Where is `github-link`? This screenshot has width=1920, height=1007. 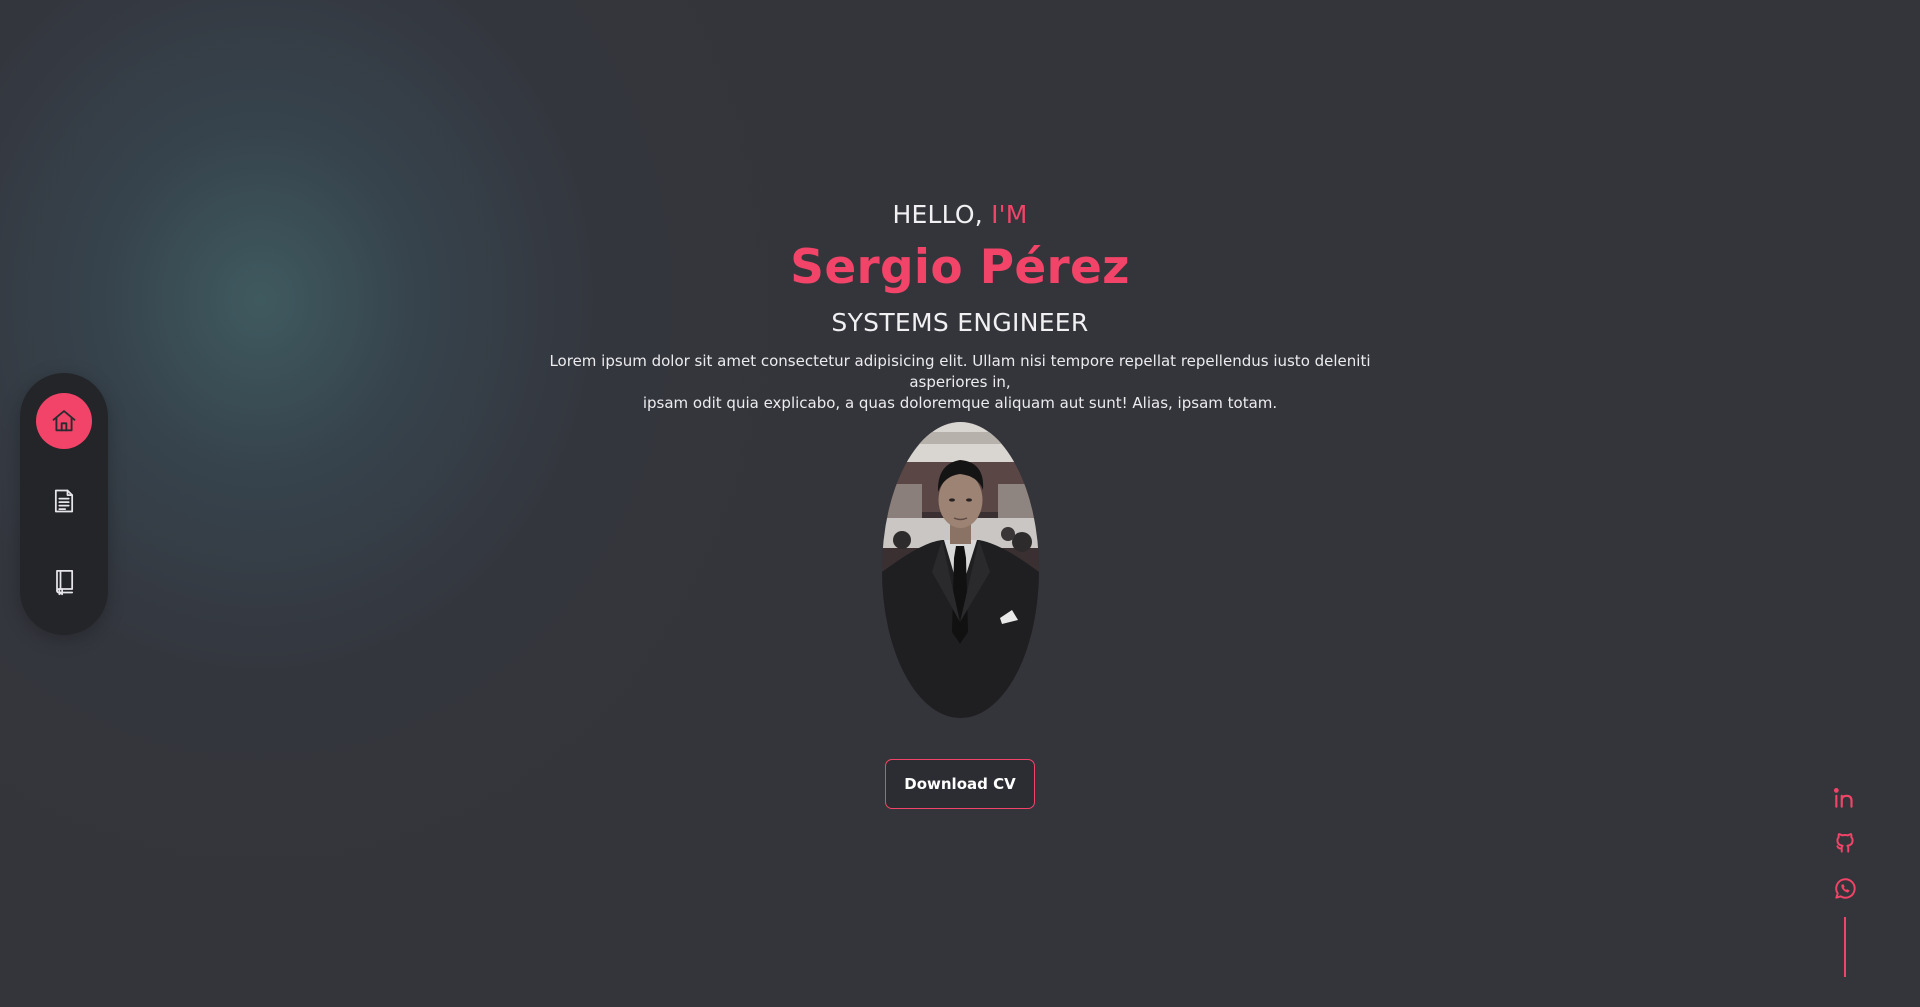
github-link is located at coordinates (1845, 843).